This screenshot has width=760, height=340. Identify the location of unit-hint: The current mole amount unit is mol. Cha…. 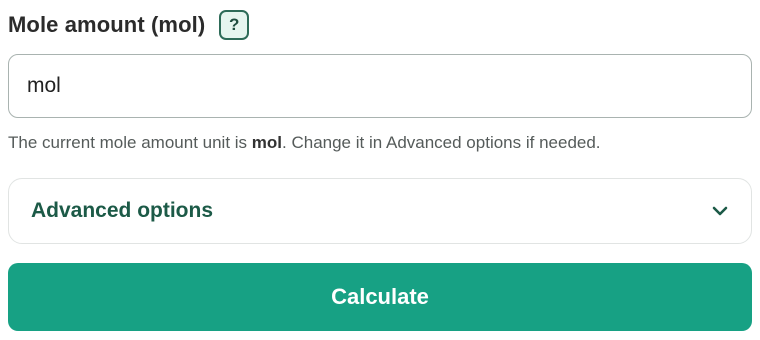
(304, 143).